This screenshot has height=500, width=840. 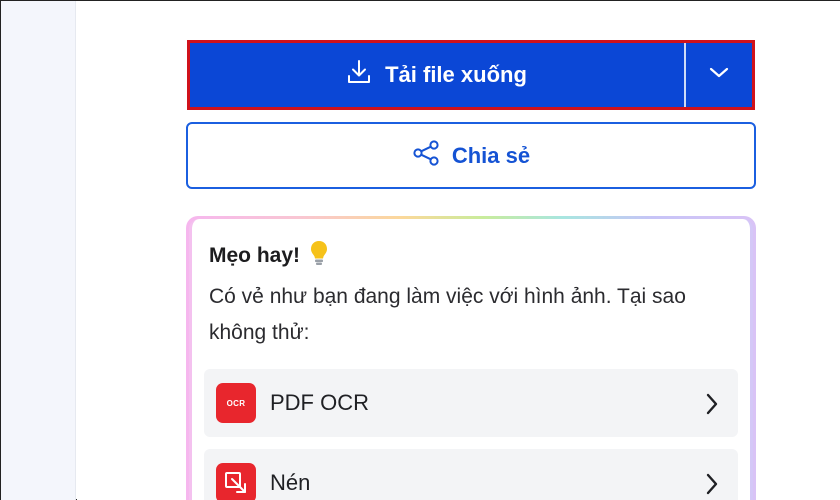 What do you see at coordinates (491, 155) in the screenshot?
I see `share-label: Chia sẻ` at bounding box center [491, 155].